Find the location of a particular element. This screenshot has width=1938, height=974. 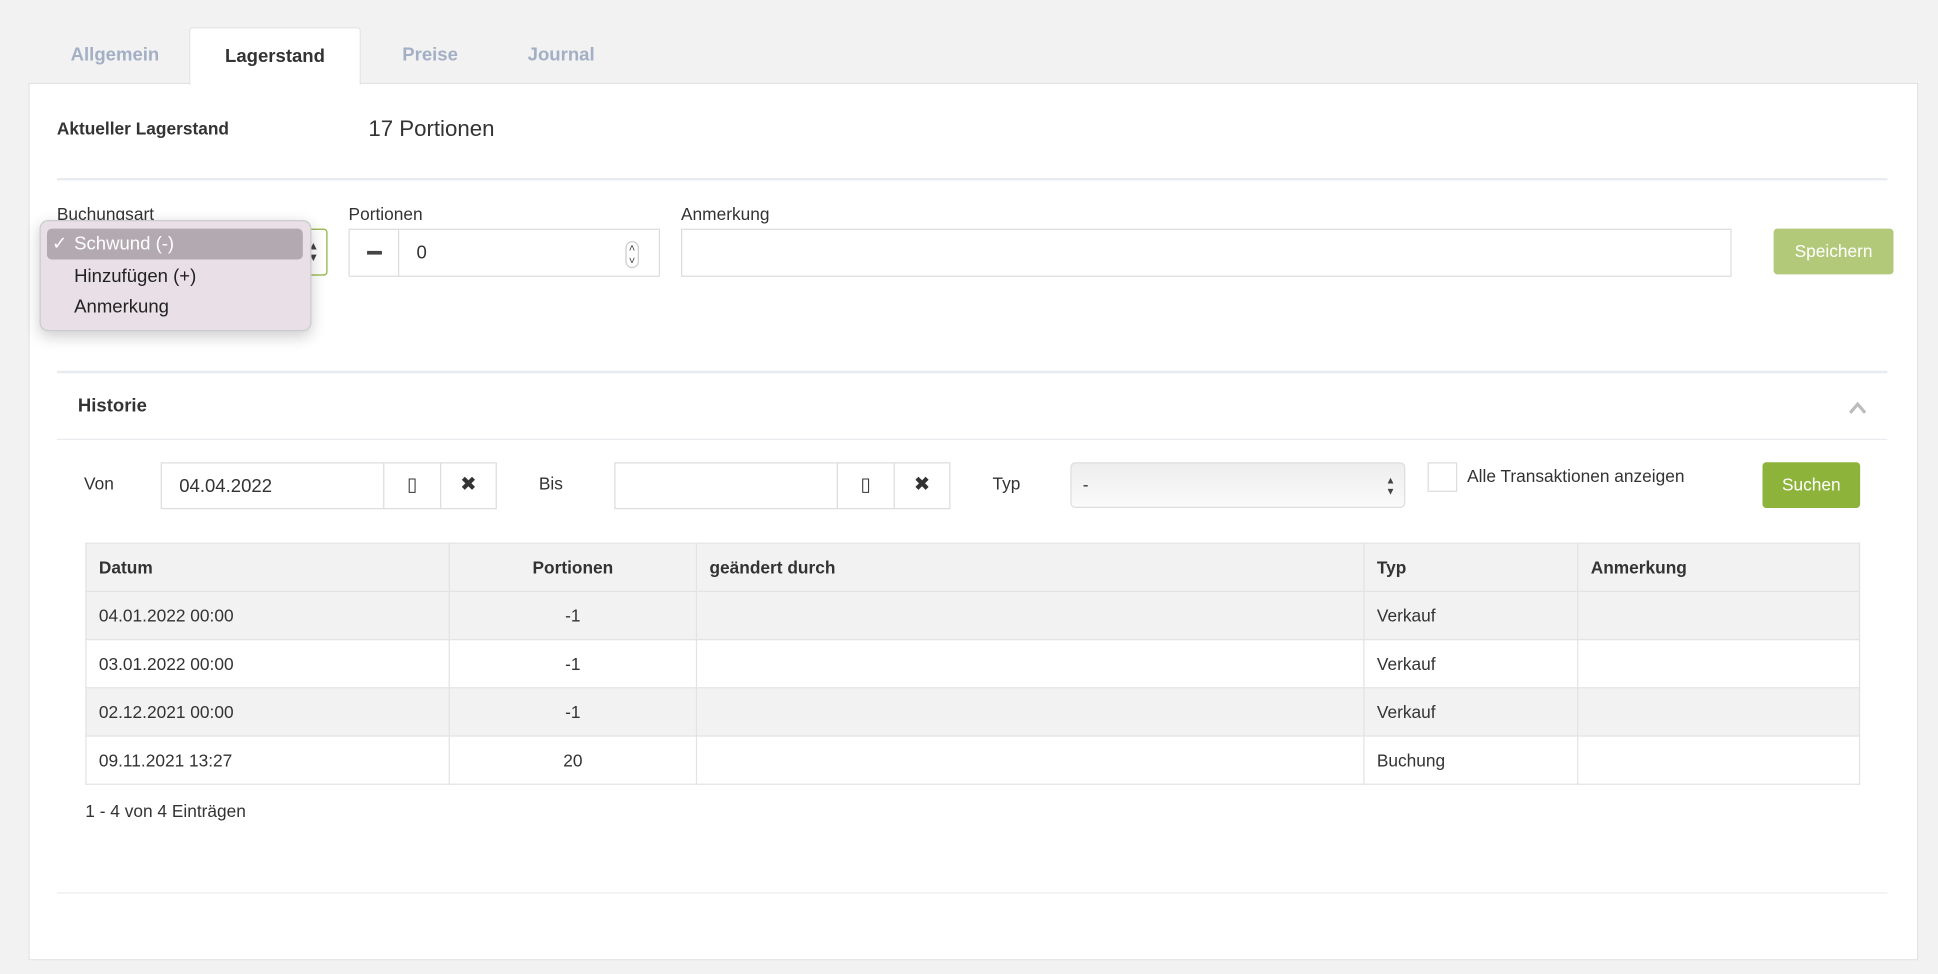

from-date-value: 04.04.2022 is located at coordinates (226, 486).